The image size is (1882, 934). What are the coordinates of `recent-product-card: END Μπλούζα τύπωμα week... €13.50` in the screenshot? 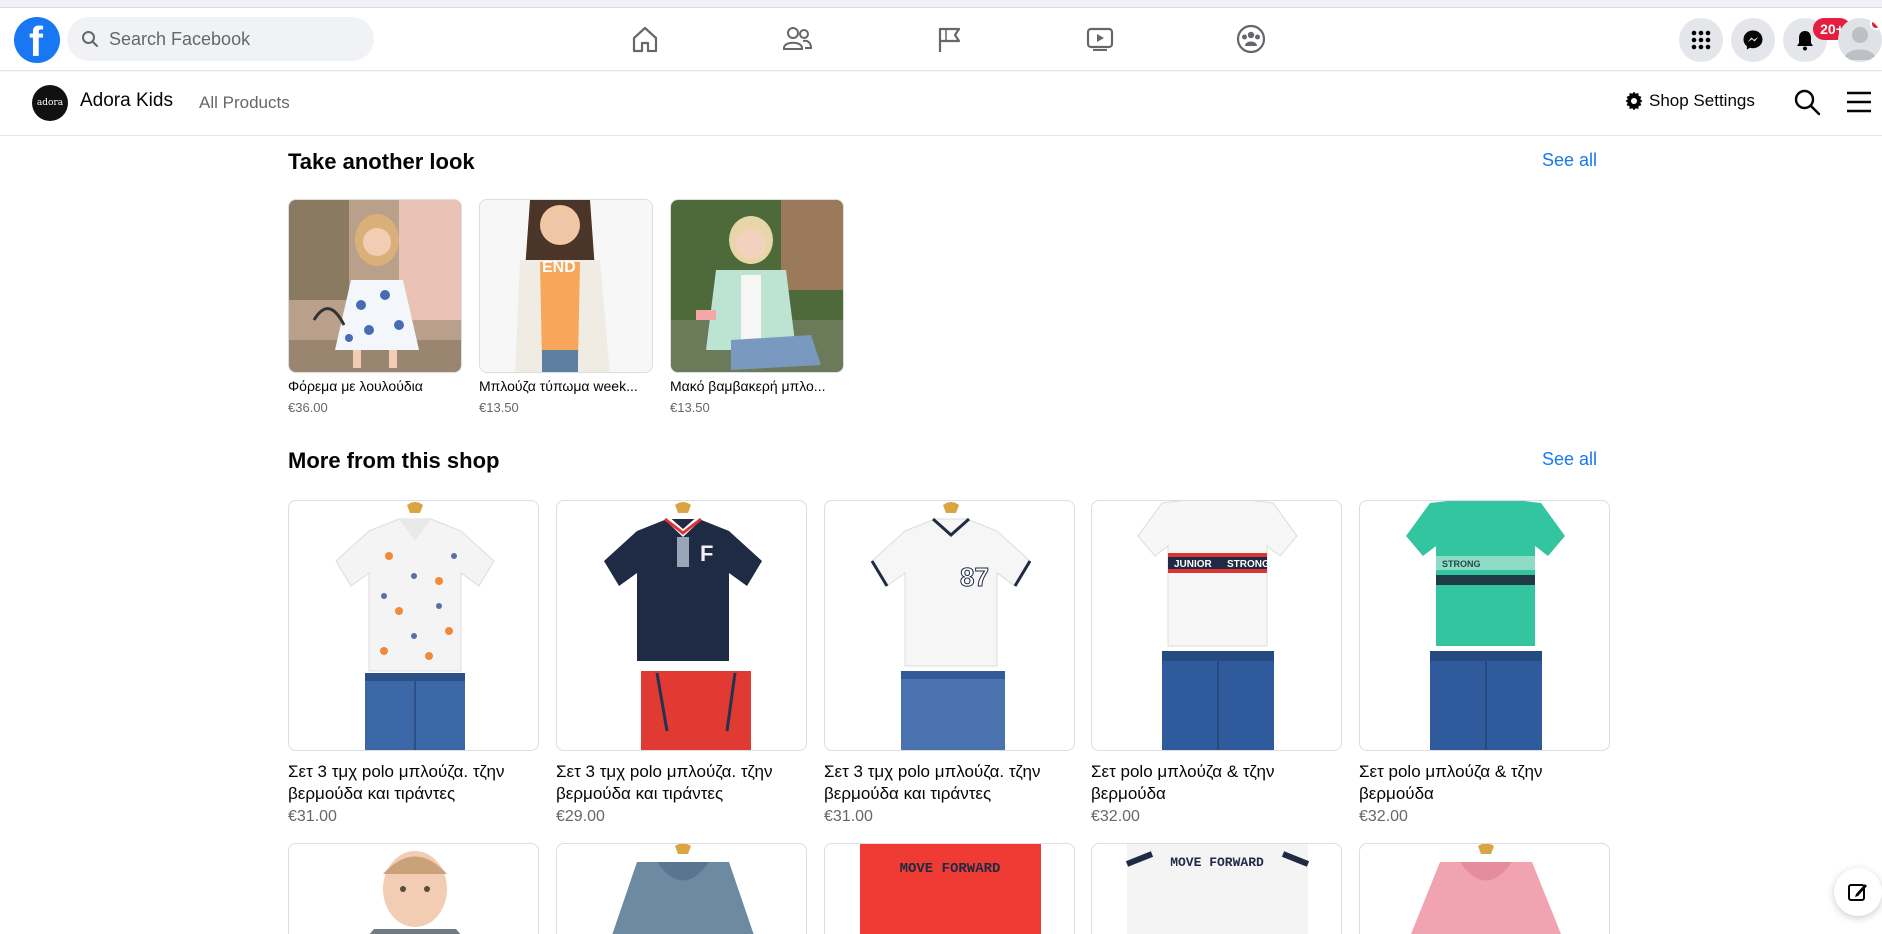 It's located at (566, 307).